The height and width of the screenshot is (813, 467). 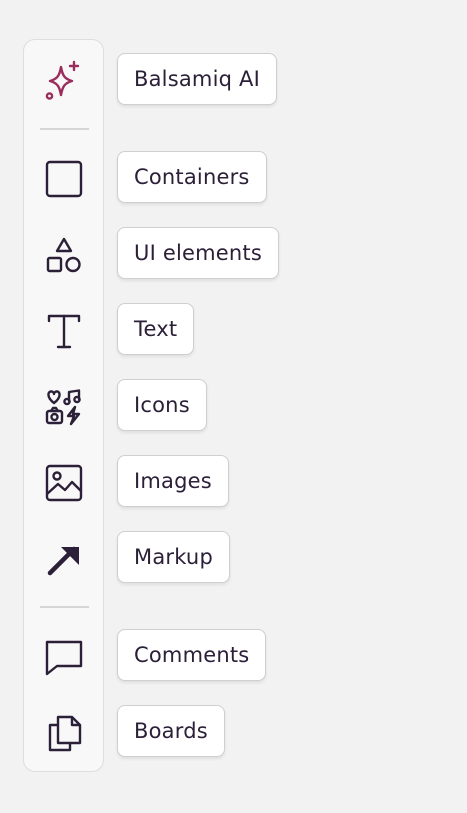 What do you see at coordinates (64, 483) in the screenshot?
I see `image-icon` at bounding box center [64, 483].